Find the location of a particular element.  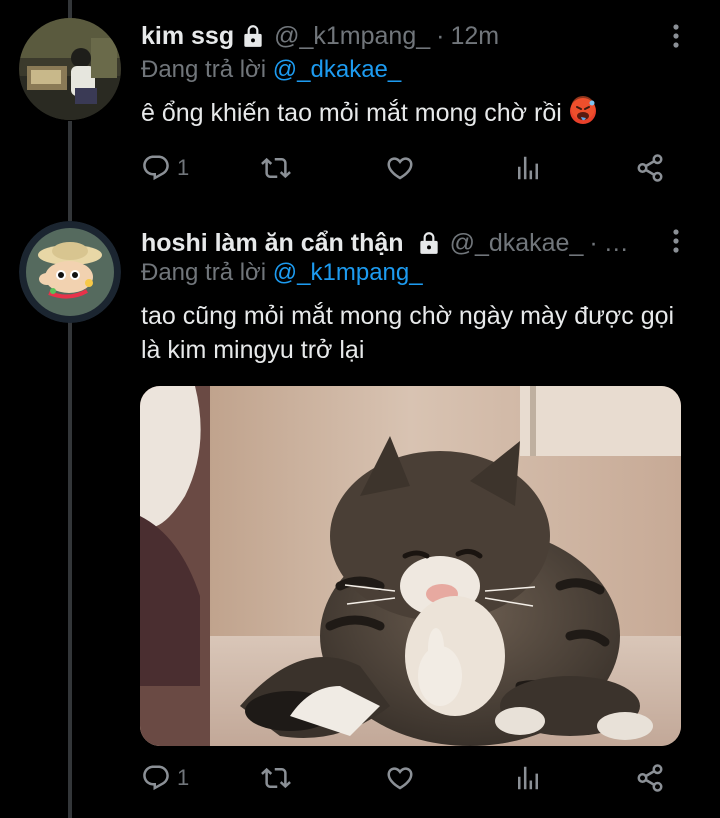

timestamp: 12m is located at coordinates (474, 36).